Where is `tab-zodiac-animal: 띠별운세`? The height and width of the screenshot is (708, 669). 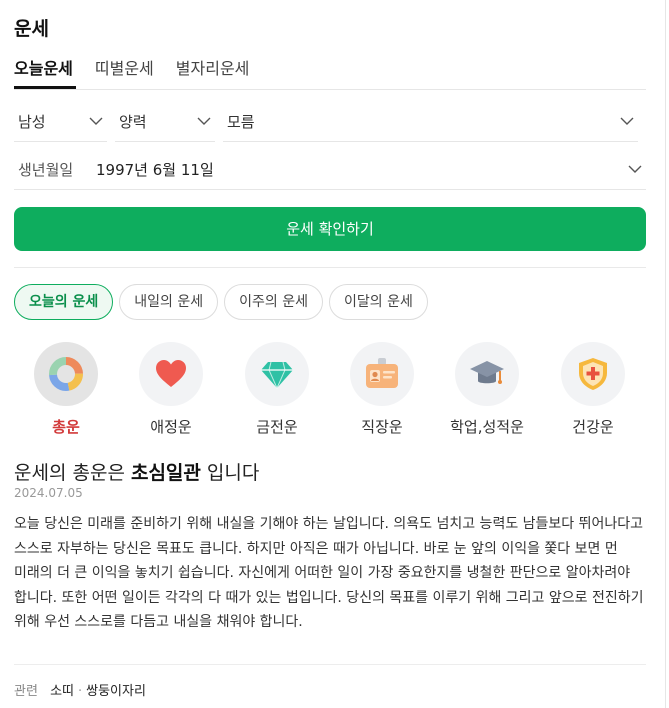 tab-zodiac-animal: 띠별운세 is located at coordinates (124, 67).